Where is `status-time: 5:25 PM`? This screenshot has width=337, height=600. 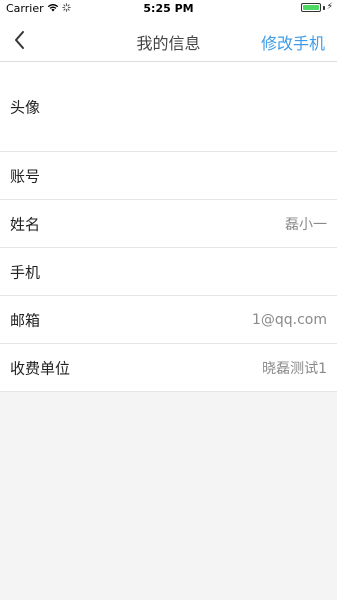 status-time: 5:25 PM is located at coordinates (168, 8).